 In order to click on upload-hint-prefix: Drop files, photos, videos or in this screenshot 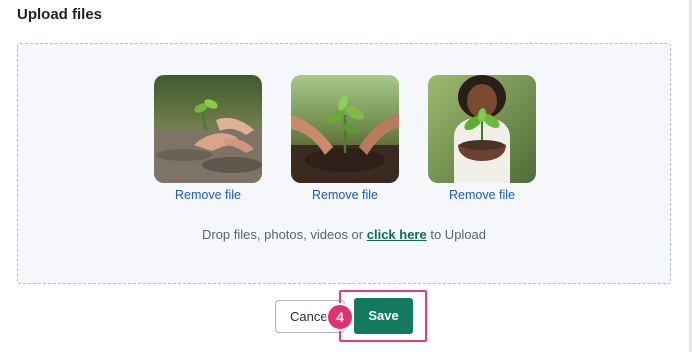, I will do `click(284, 234)`.